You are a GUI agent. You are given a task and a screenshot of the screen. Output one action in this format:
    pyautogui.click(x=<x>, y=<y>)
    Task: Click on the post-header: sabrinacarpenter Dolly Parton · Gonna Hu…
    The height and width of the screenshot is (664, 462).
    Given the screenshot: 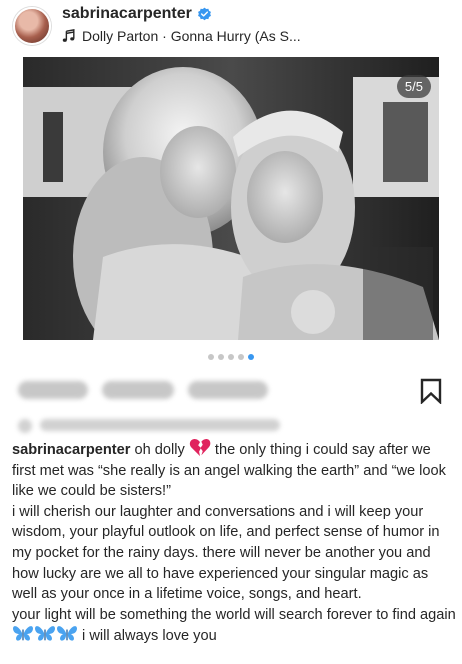 What is the action you would take?
    pyautogui.click(x=231, y=28)
    